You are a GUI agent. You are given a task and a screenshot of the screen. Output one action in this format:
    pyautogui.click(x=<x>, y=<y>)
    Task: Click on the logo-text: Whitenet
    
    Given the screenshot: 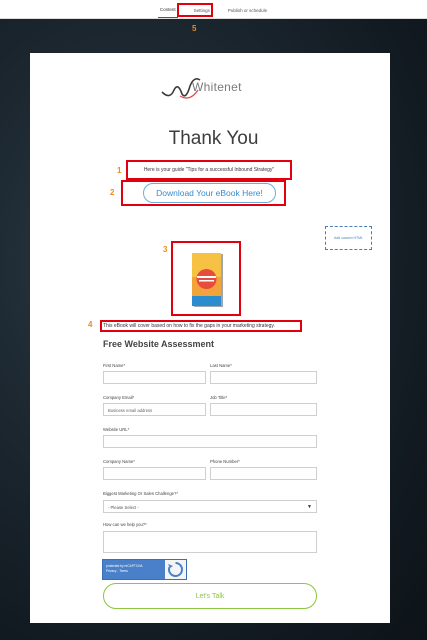 What is the action you would take?
    pyautogui.click(x=217, y=87)
    